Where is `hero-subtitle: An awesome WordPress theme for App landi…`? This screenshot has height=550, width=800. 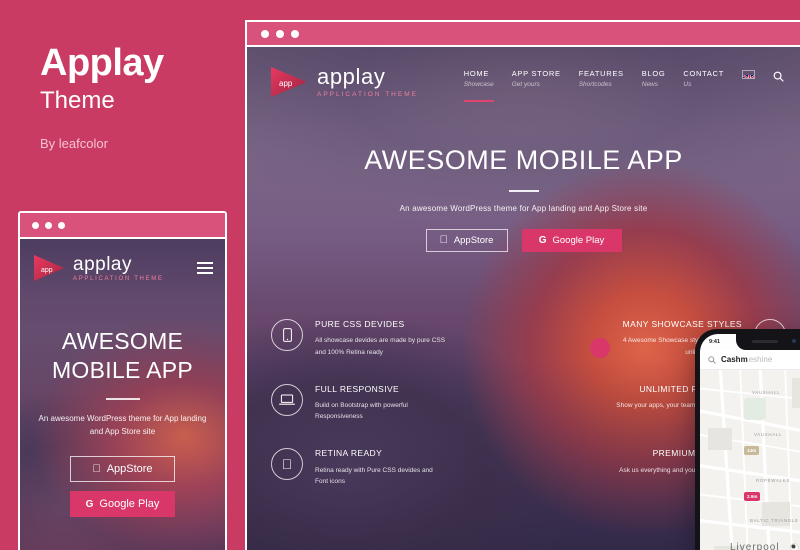 hero-subtitle: An awesome WordPress theme for App landi… is located at coordinates (523, 208).